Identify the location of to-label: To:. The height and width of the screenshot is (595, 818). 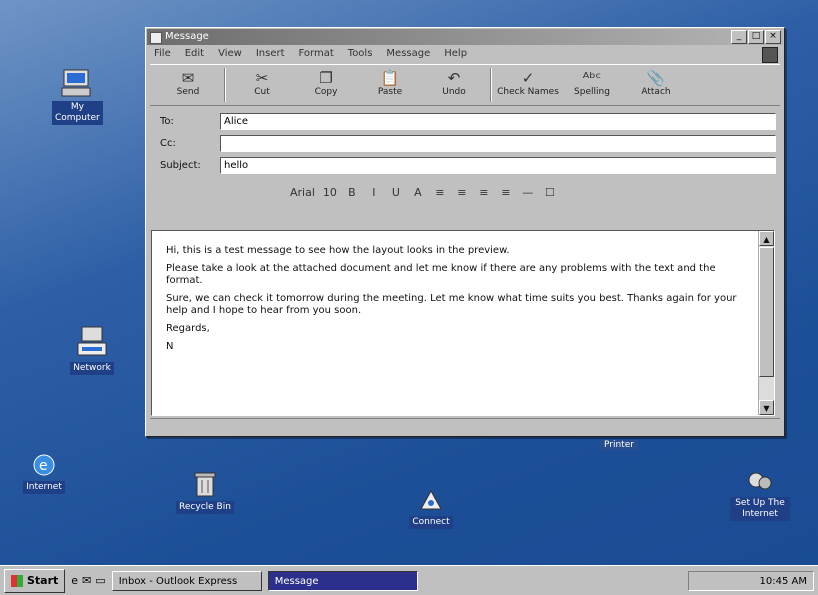
(190, 121).